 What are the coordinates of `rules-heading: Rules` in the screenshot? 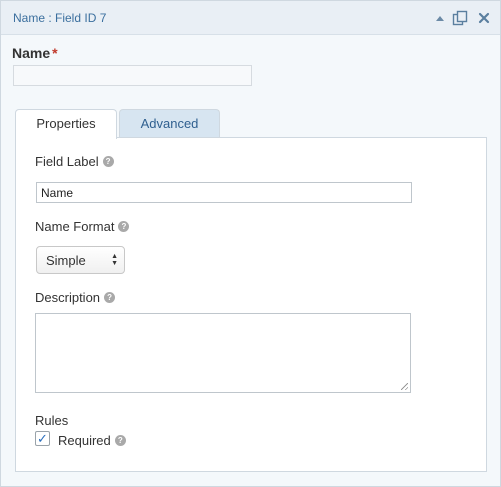 It's located at (52, 420).